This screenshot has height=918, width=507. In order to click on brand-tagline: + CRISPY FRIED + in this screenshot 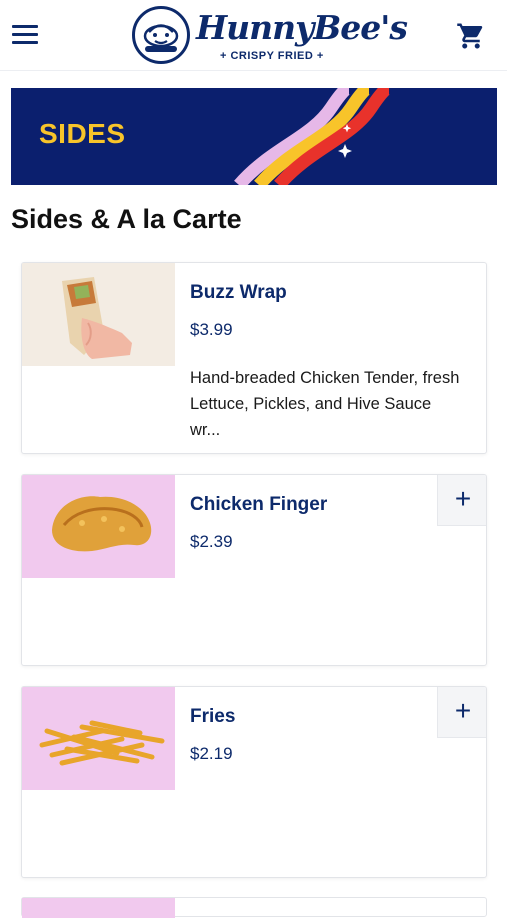, I will do `click(272, 56)`.